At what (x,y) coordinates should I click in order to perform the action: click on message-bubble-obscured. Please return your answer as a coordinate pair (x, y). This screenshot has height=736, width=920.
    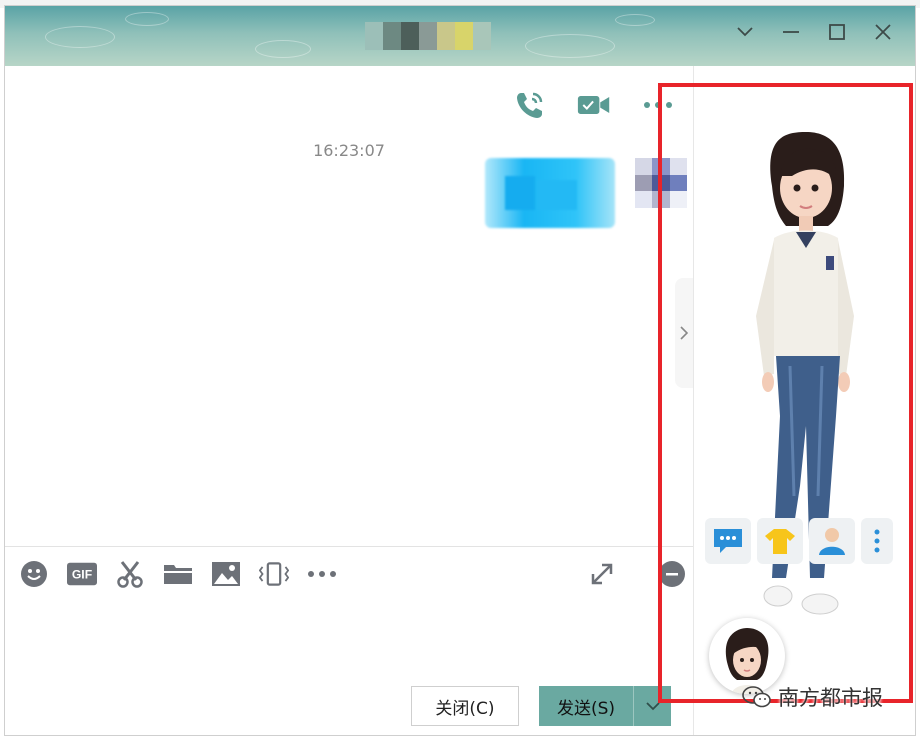
    Looking at the image, I should click on (550, 193).